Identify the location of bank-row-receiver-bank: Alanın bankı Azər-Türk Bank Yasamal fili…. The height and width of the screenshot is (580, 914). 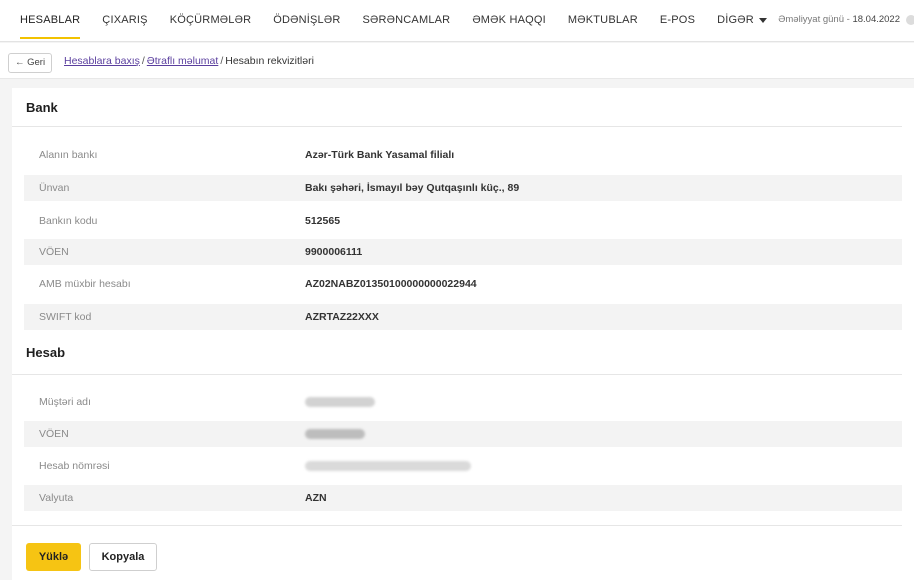
(463, 155).